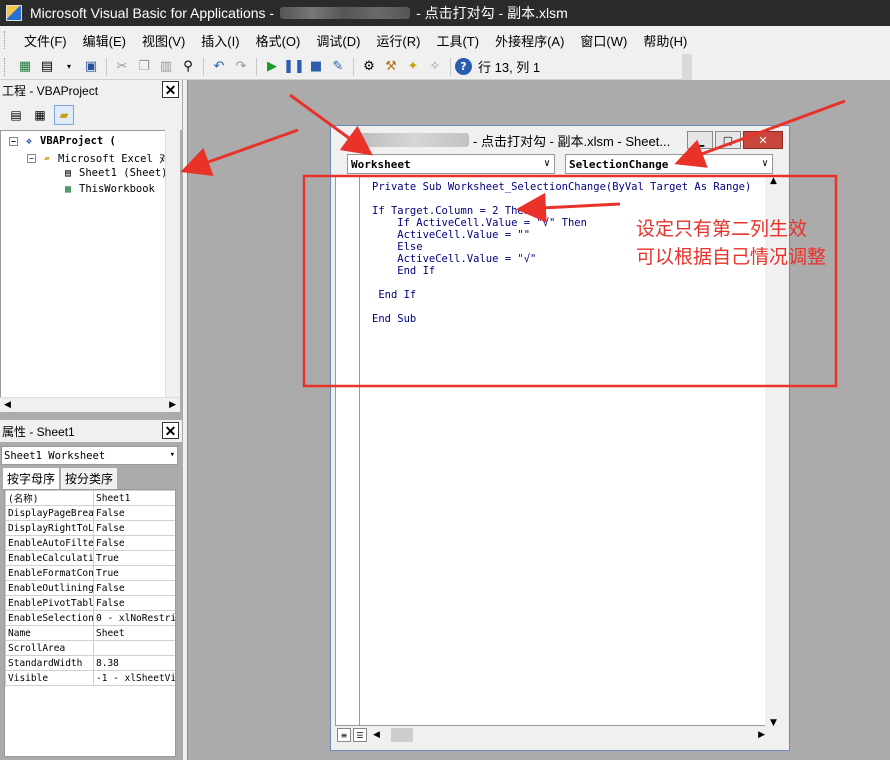 The width and height of the screenshot is (890, 760). Describe the element at coordinates (338, 40) in the screenshot. I see `menu-debug: 调试(D)` at that location.